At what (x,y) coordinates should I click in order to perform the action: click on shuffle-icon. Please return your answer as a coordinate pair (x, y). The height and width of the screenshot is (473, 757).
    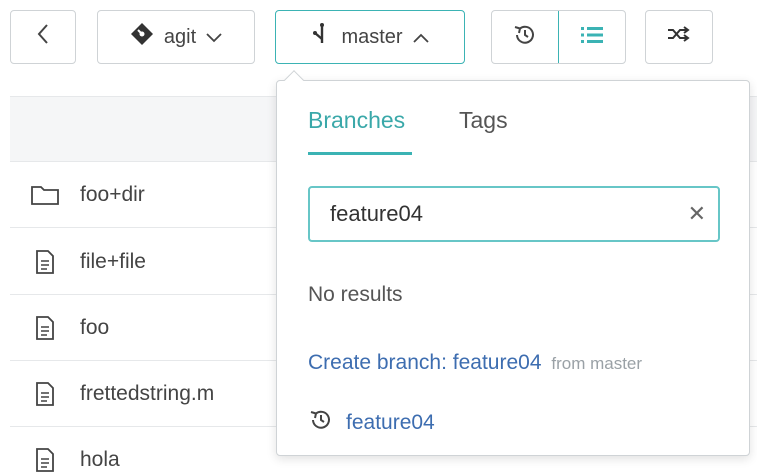
    Looking at the image, I should click on (679, 37).